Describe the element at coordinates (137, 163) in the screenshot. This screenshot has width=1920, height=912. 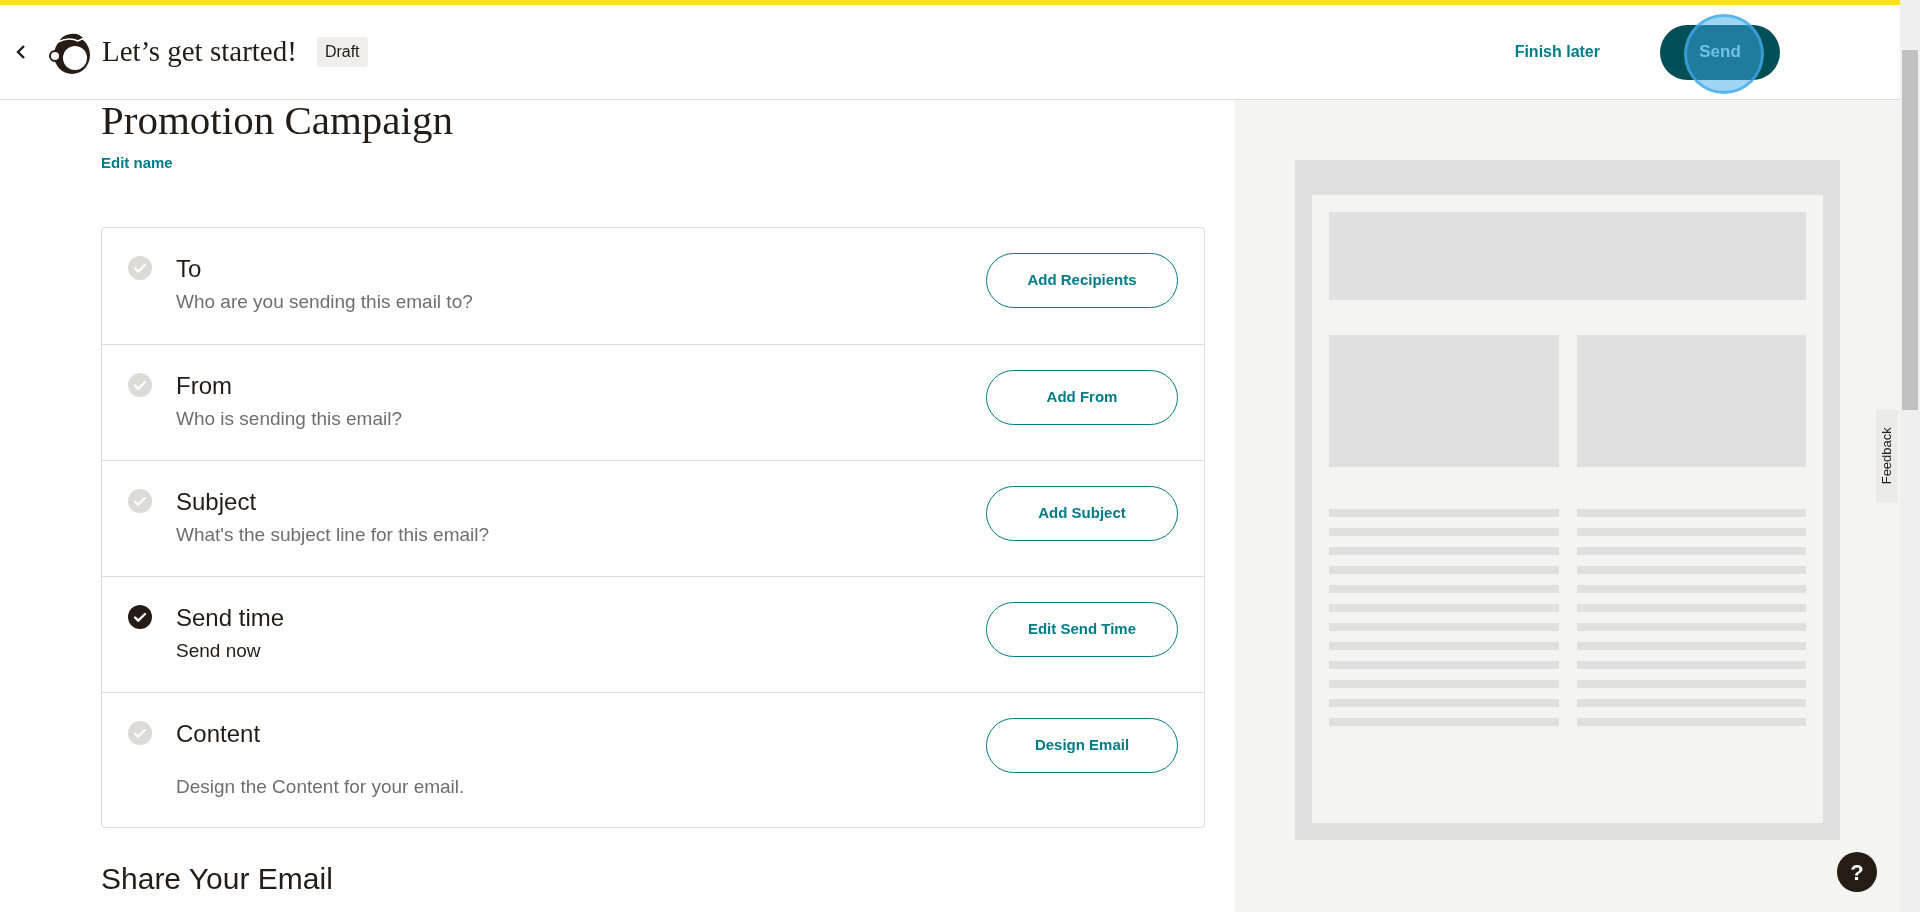
I see `edit-name-link: Edit name` at that location.